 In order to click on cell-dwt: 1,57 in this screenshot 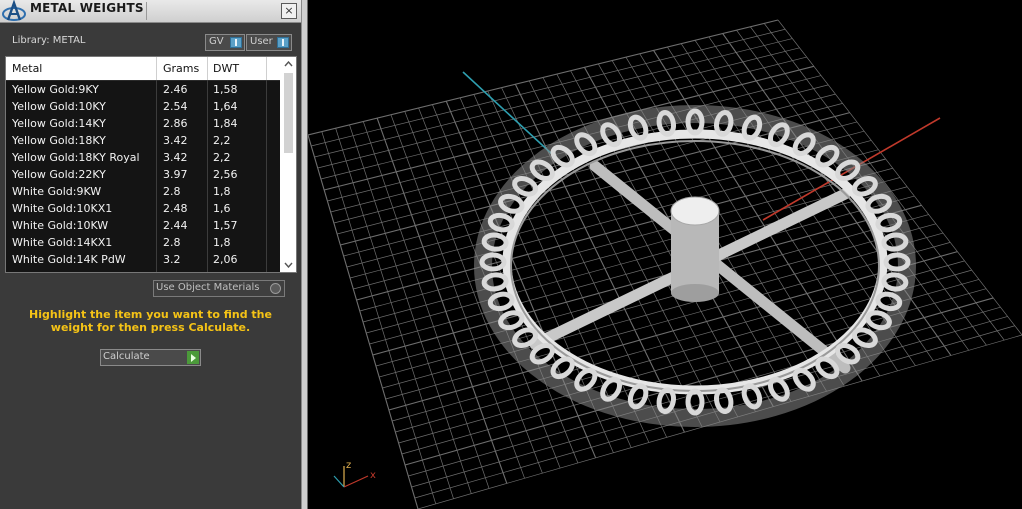, I will do `click(225, 225)`.